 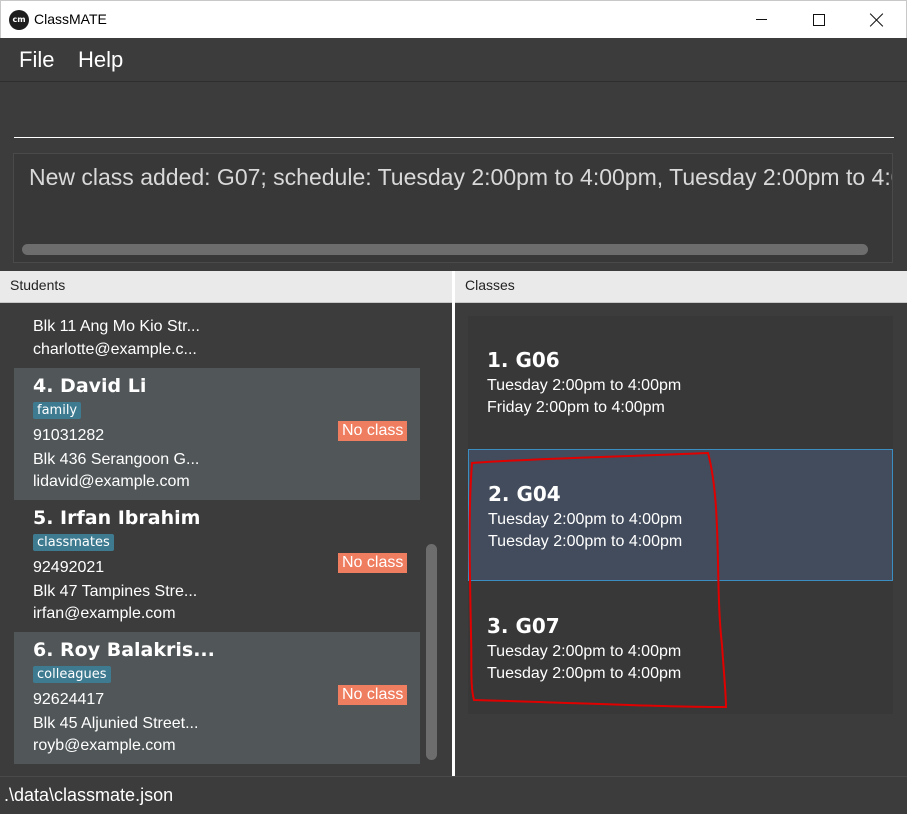 I want to click on students-panel-header: Students, so click(x=226, y=287).